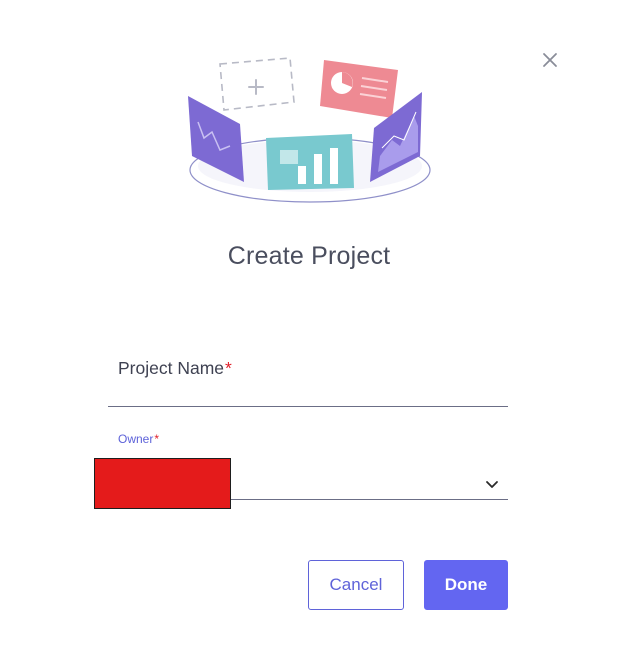  I want to click on owner-value-redacted, so click(162, 483).